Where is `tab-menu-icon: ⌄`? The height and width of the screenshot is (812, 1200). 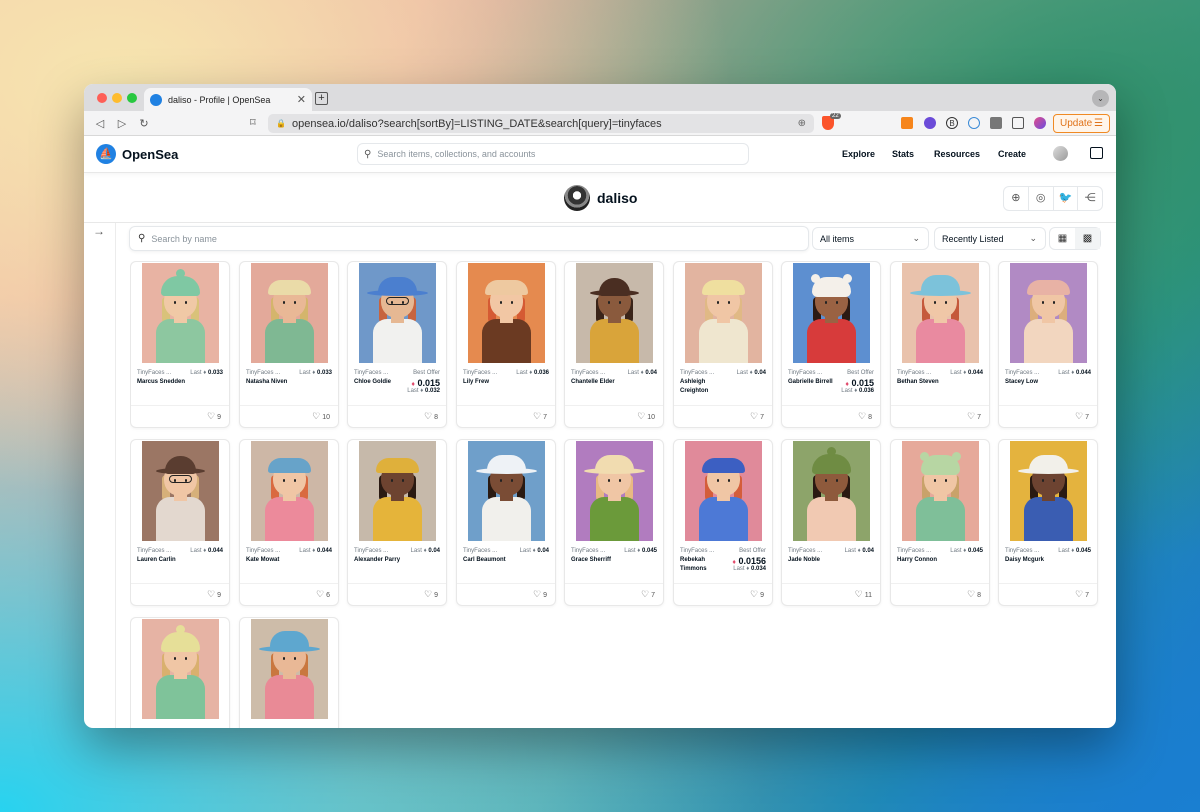
tab-menu-icon: ⌄ is located at coordinates (1100, 98).